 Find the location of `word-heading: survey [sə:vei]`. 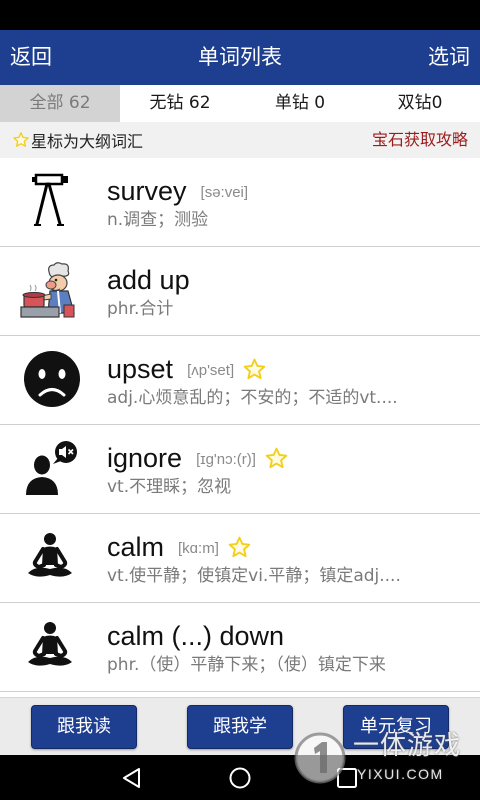

word-heading: survey [sə:vei] is located at coordinates (177, 191).